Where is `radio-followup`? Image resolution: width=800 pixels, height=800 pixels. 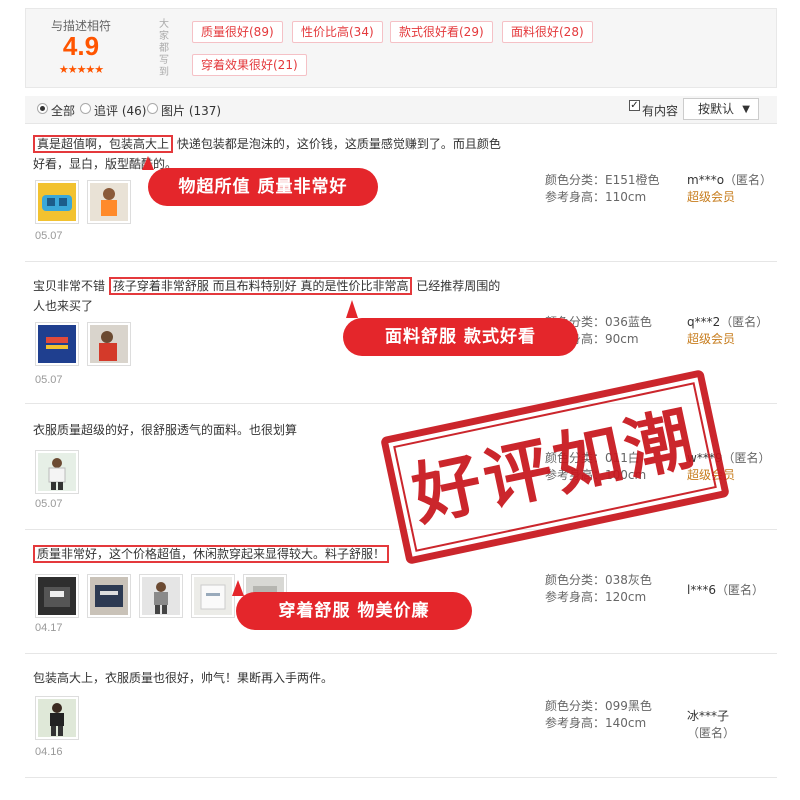
radio-followup is located at coordinates (85, 108).